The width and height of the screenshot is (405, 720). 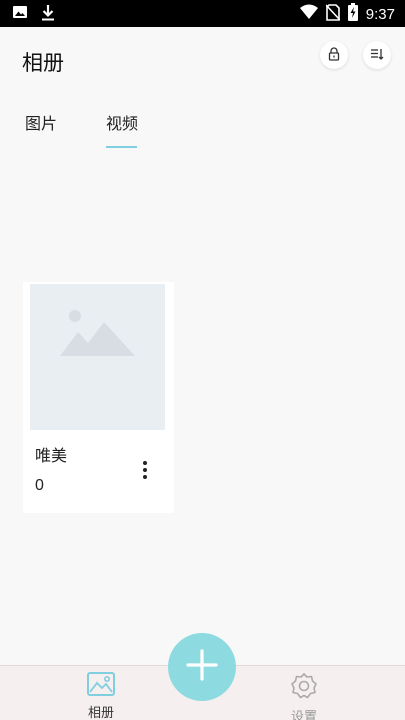 What do you see at coordinates (380, 14) in the screenshot?
I see `status-time: 9:37` at bounding box center [380, 14].